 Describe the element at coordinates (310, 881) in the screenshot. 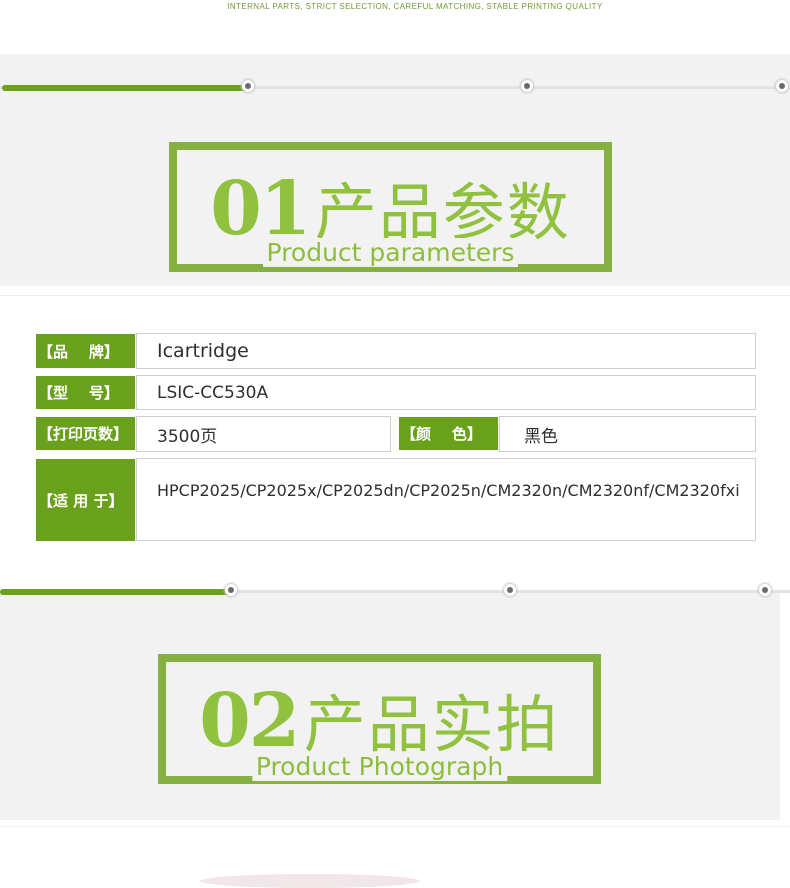

I see `product-photo-edge` at that location.